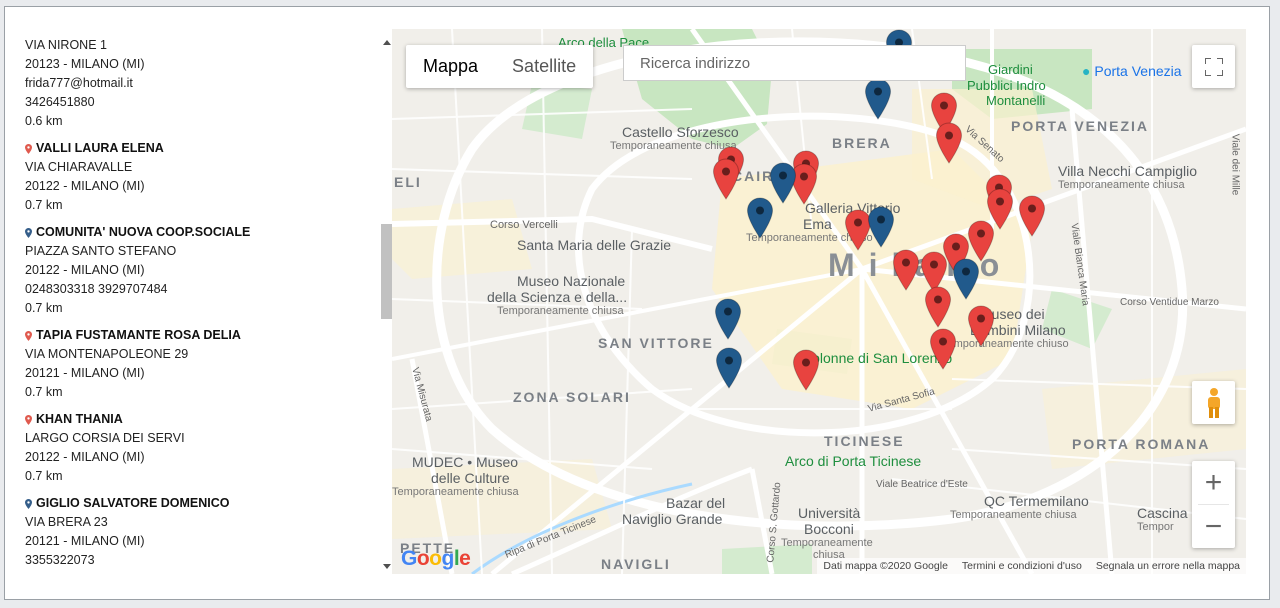  What do you see at coordinates (1036, 501) in the screenshot?
I see `map-label: QC Termemilano` at bounding box center [1036, 501].